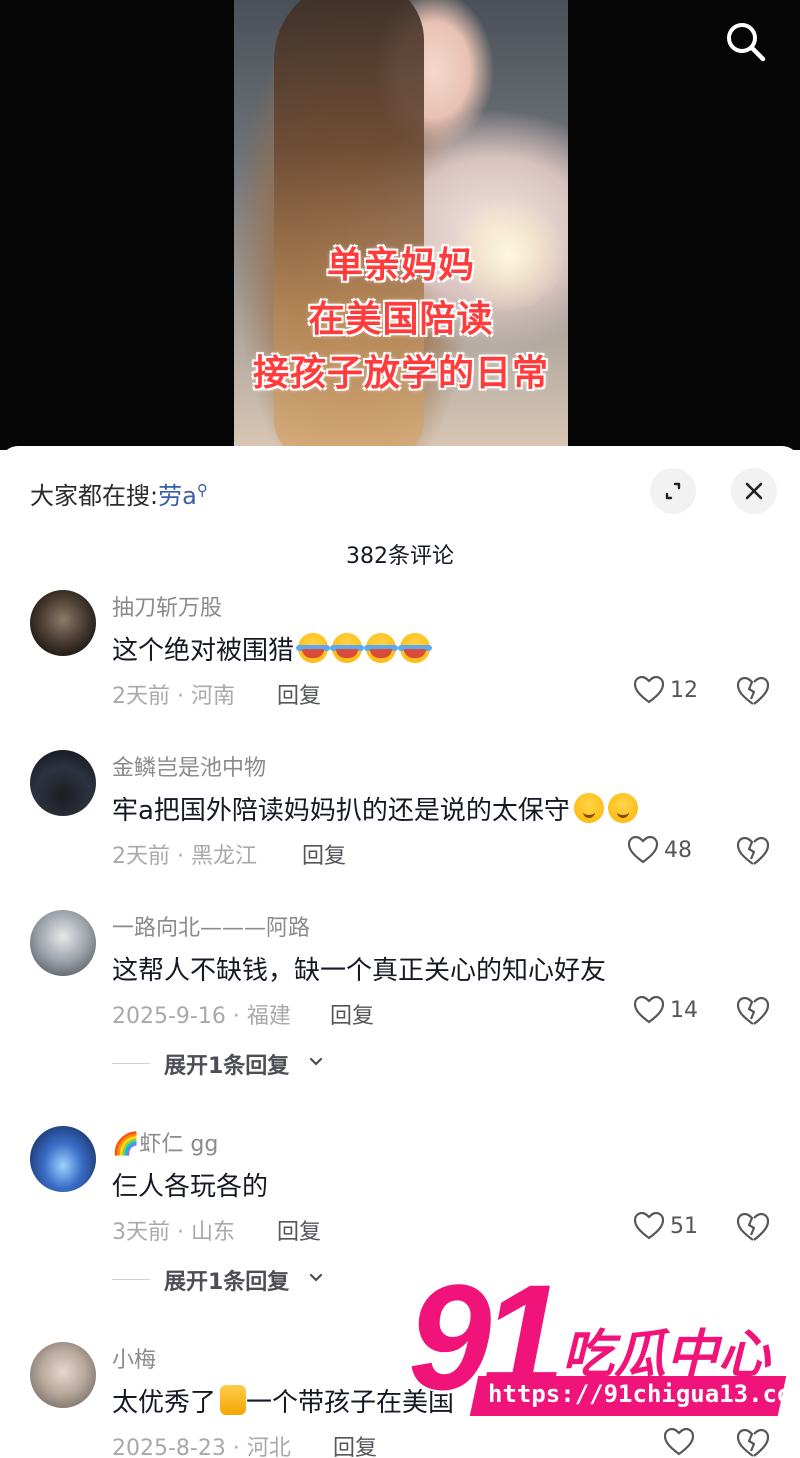 The width and height of the screenshot is (800, 1458). What do you see at coordinates (704, 1442) in the screenshot?
I see `like-button` at bounding box center [704, 1442].